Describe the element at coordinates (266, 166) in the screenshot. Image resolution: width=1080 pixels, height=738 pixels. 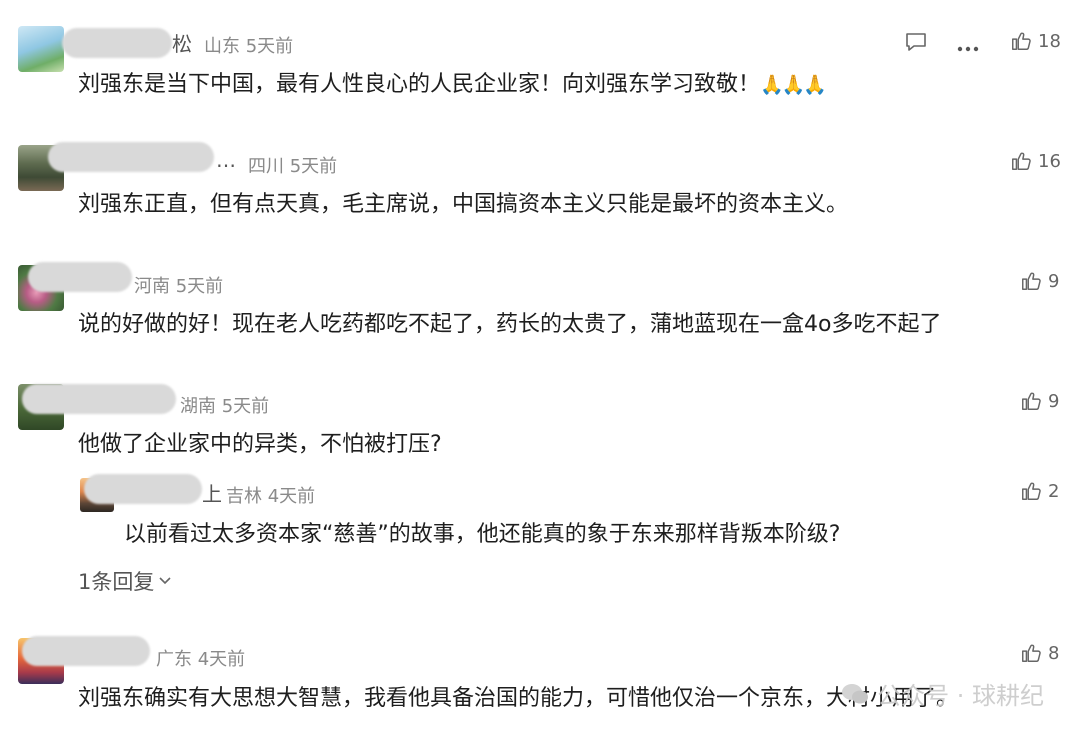
I see `location: 四川` at that location.